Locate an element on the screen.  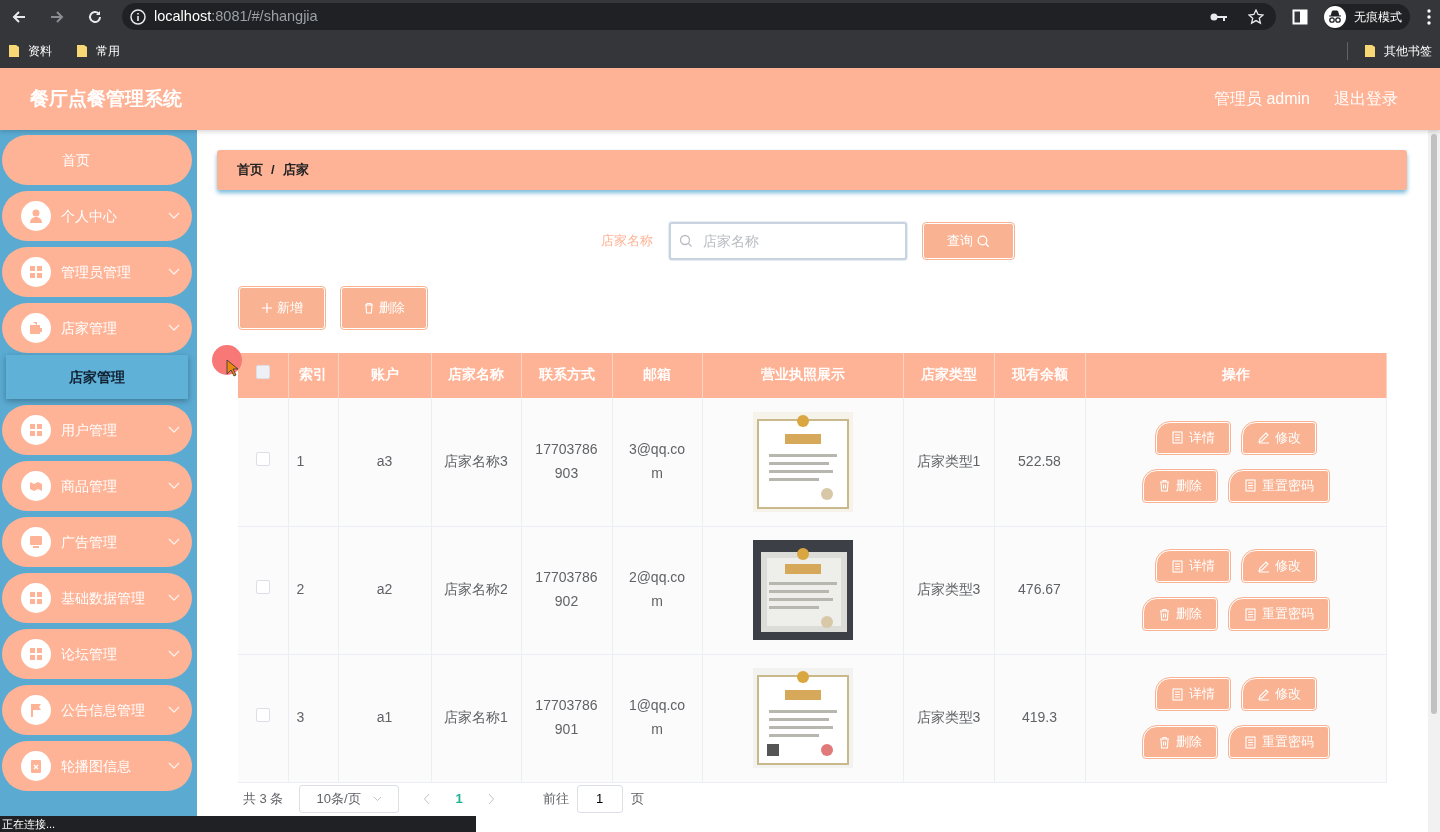
sidebar-item: 公告信息管理 is located at coordinates (97, 710).